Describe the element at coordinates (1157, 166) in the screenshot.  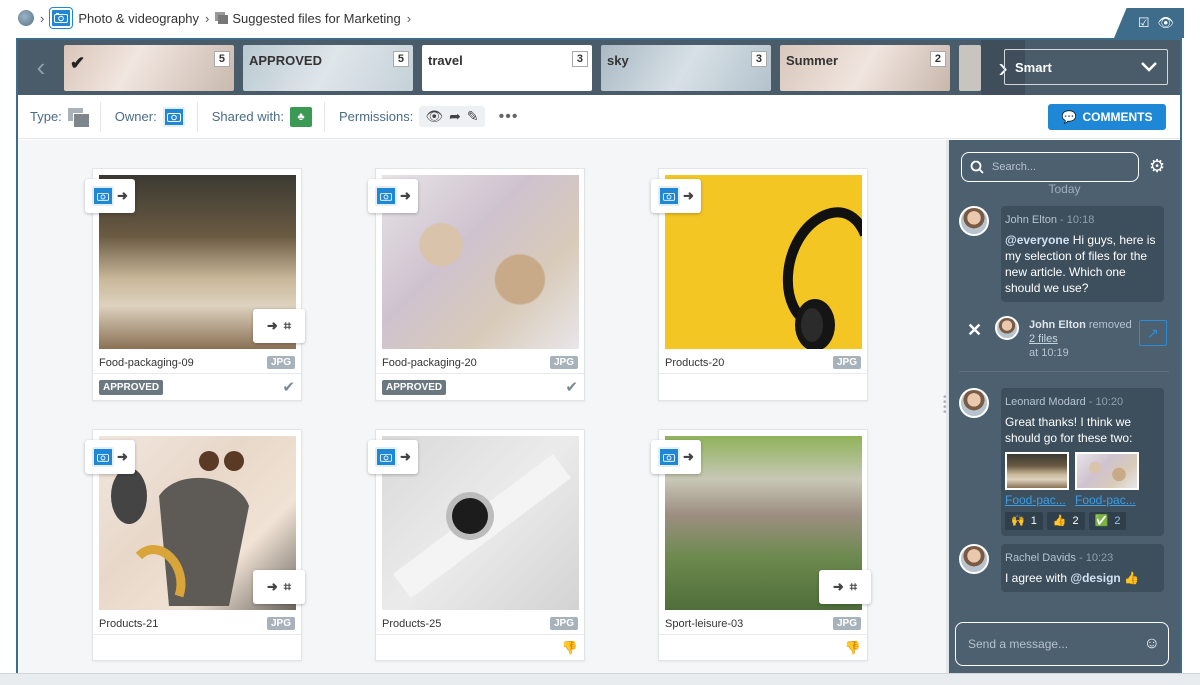
I see `gear-icon: ⚙` at that location.